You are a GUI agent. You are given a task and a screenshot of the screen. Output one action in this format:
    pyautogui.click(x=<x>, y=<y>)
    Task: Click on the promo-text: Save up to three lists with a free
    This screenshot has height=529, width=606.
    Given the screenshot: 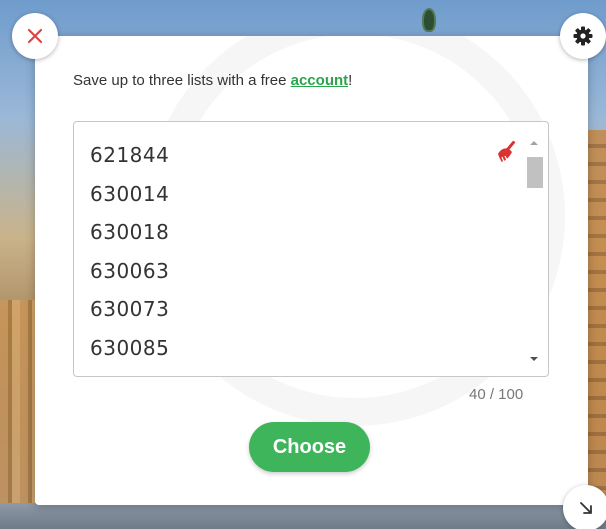 What is the action you would take?
    pyautogui.click(x=182, y=80)
    